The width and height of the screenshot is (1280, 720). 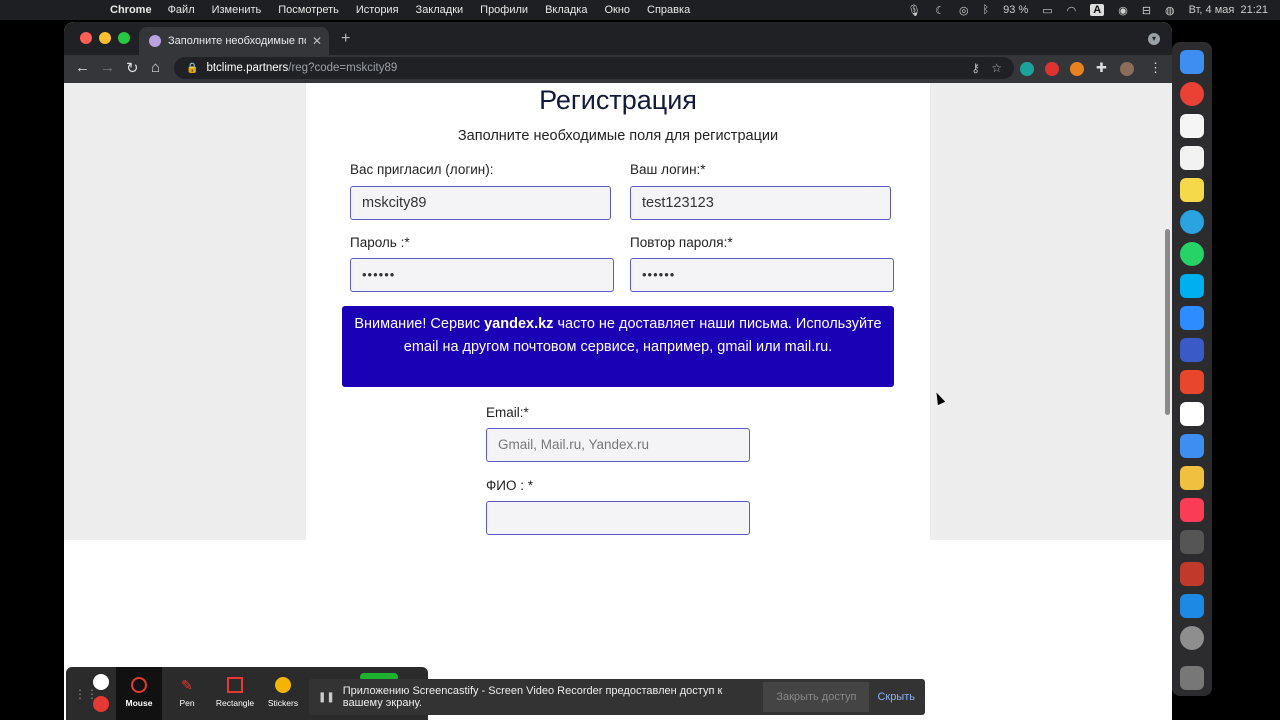 I want to click on password-repeat-input: ••••••, so click(x=762, y=275).